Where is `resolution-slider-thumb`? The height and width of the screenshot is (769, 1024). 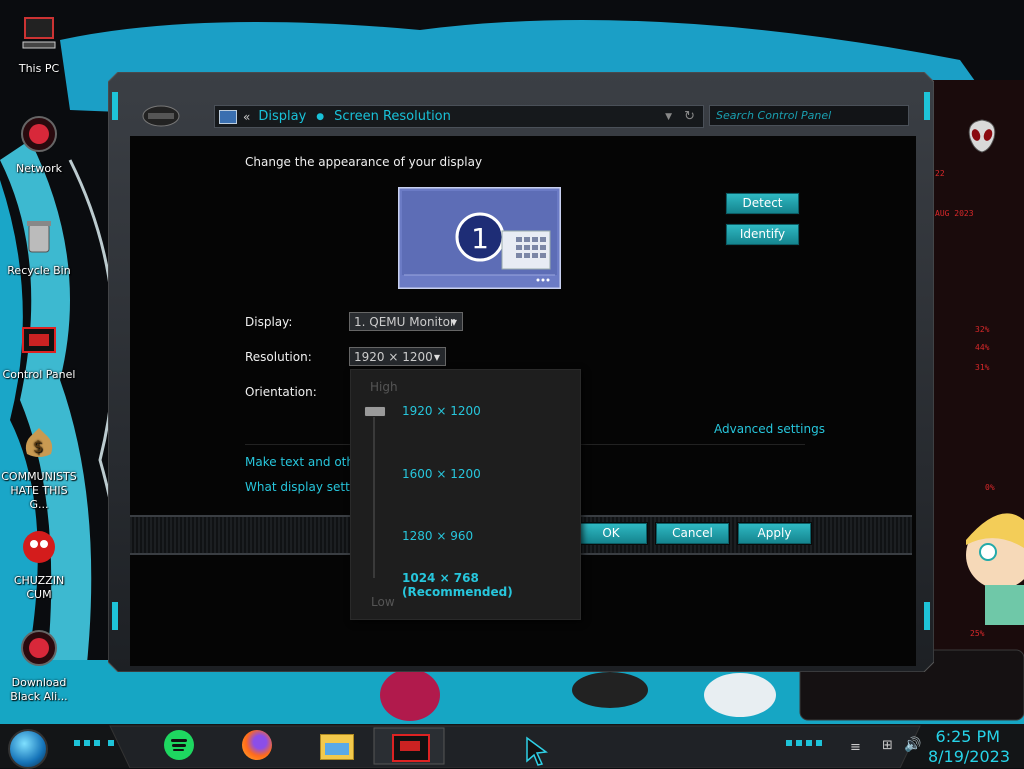 resolution-slider-thumb is located at coordinates (375, 411).